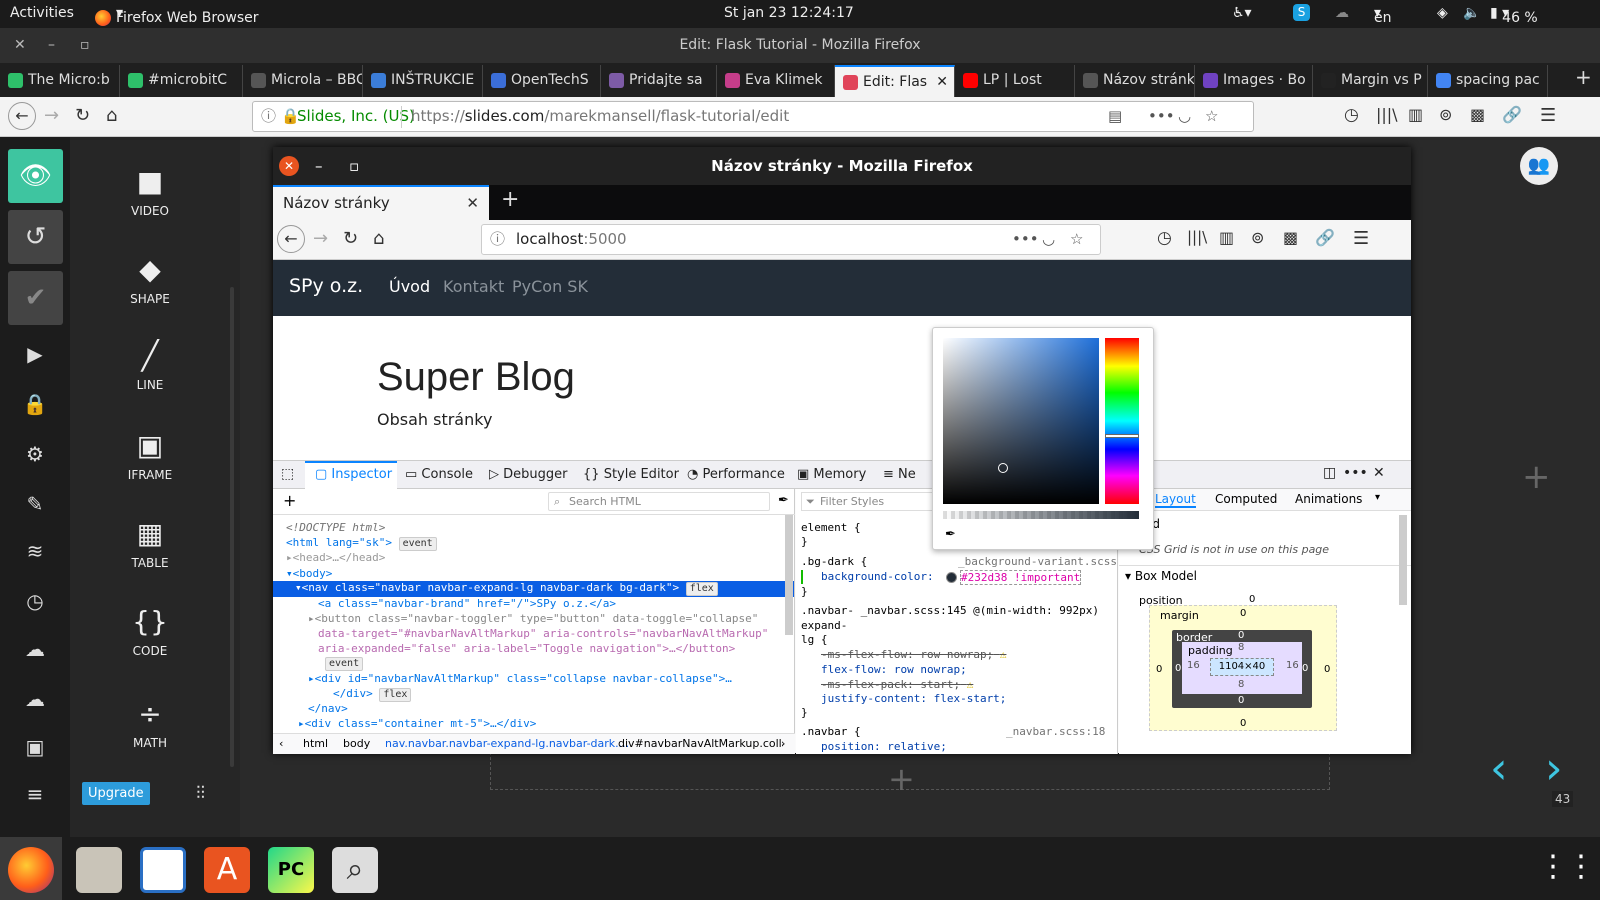  What do you see at coordinates (736, 474) in the screenshot?
I see `tab-performance: ◔ Performance` at bounding box center [736, 474].